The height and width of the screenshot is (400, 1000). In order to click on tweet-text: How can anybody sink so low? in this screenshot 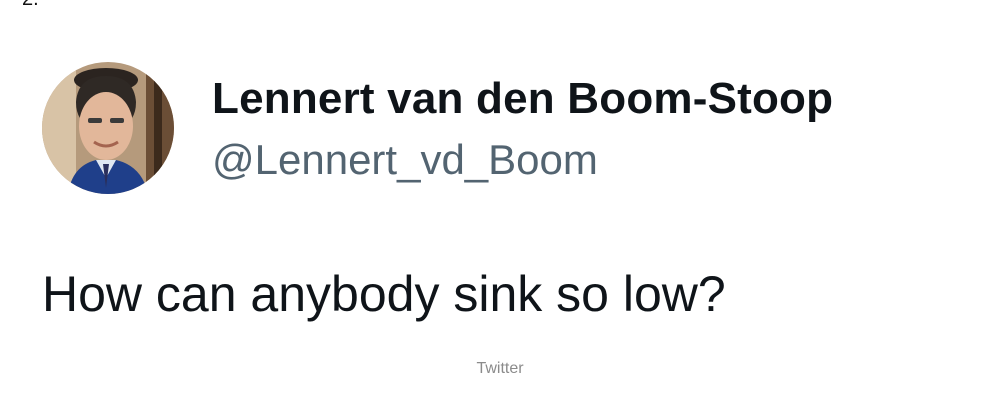, I will do `click(384, 294)`.